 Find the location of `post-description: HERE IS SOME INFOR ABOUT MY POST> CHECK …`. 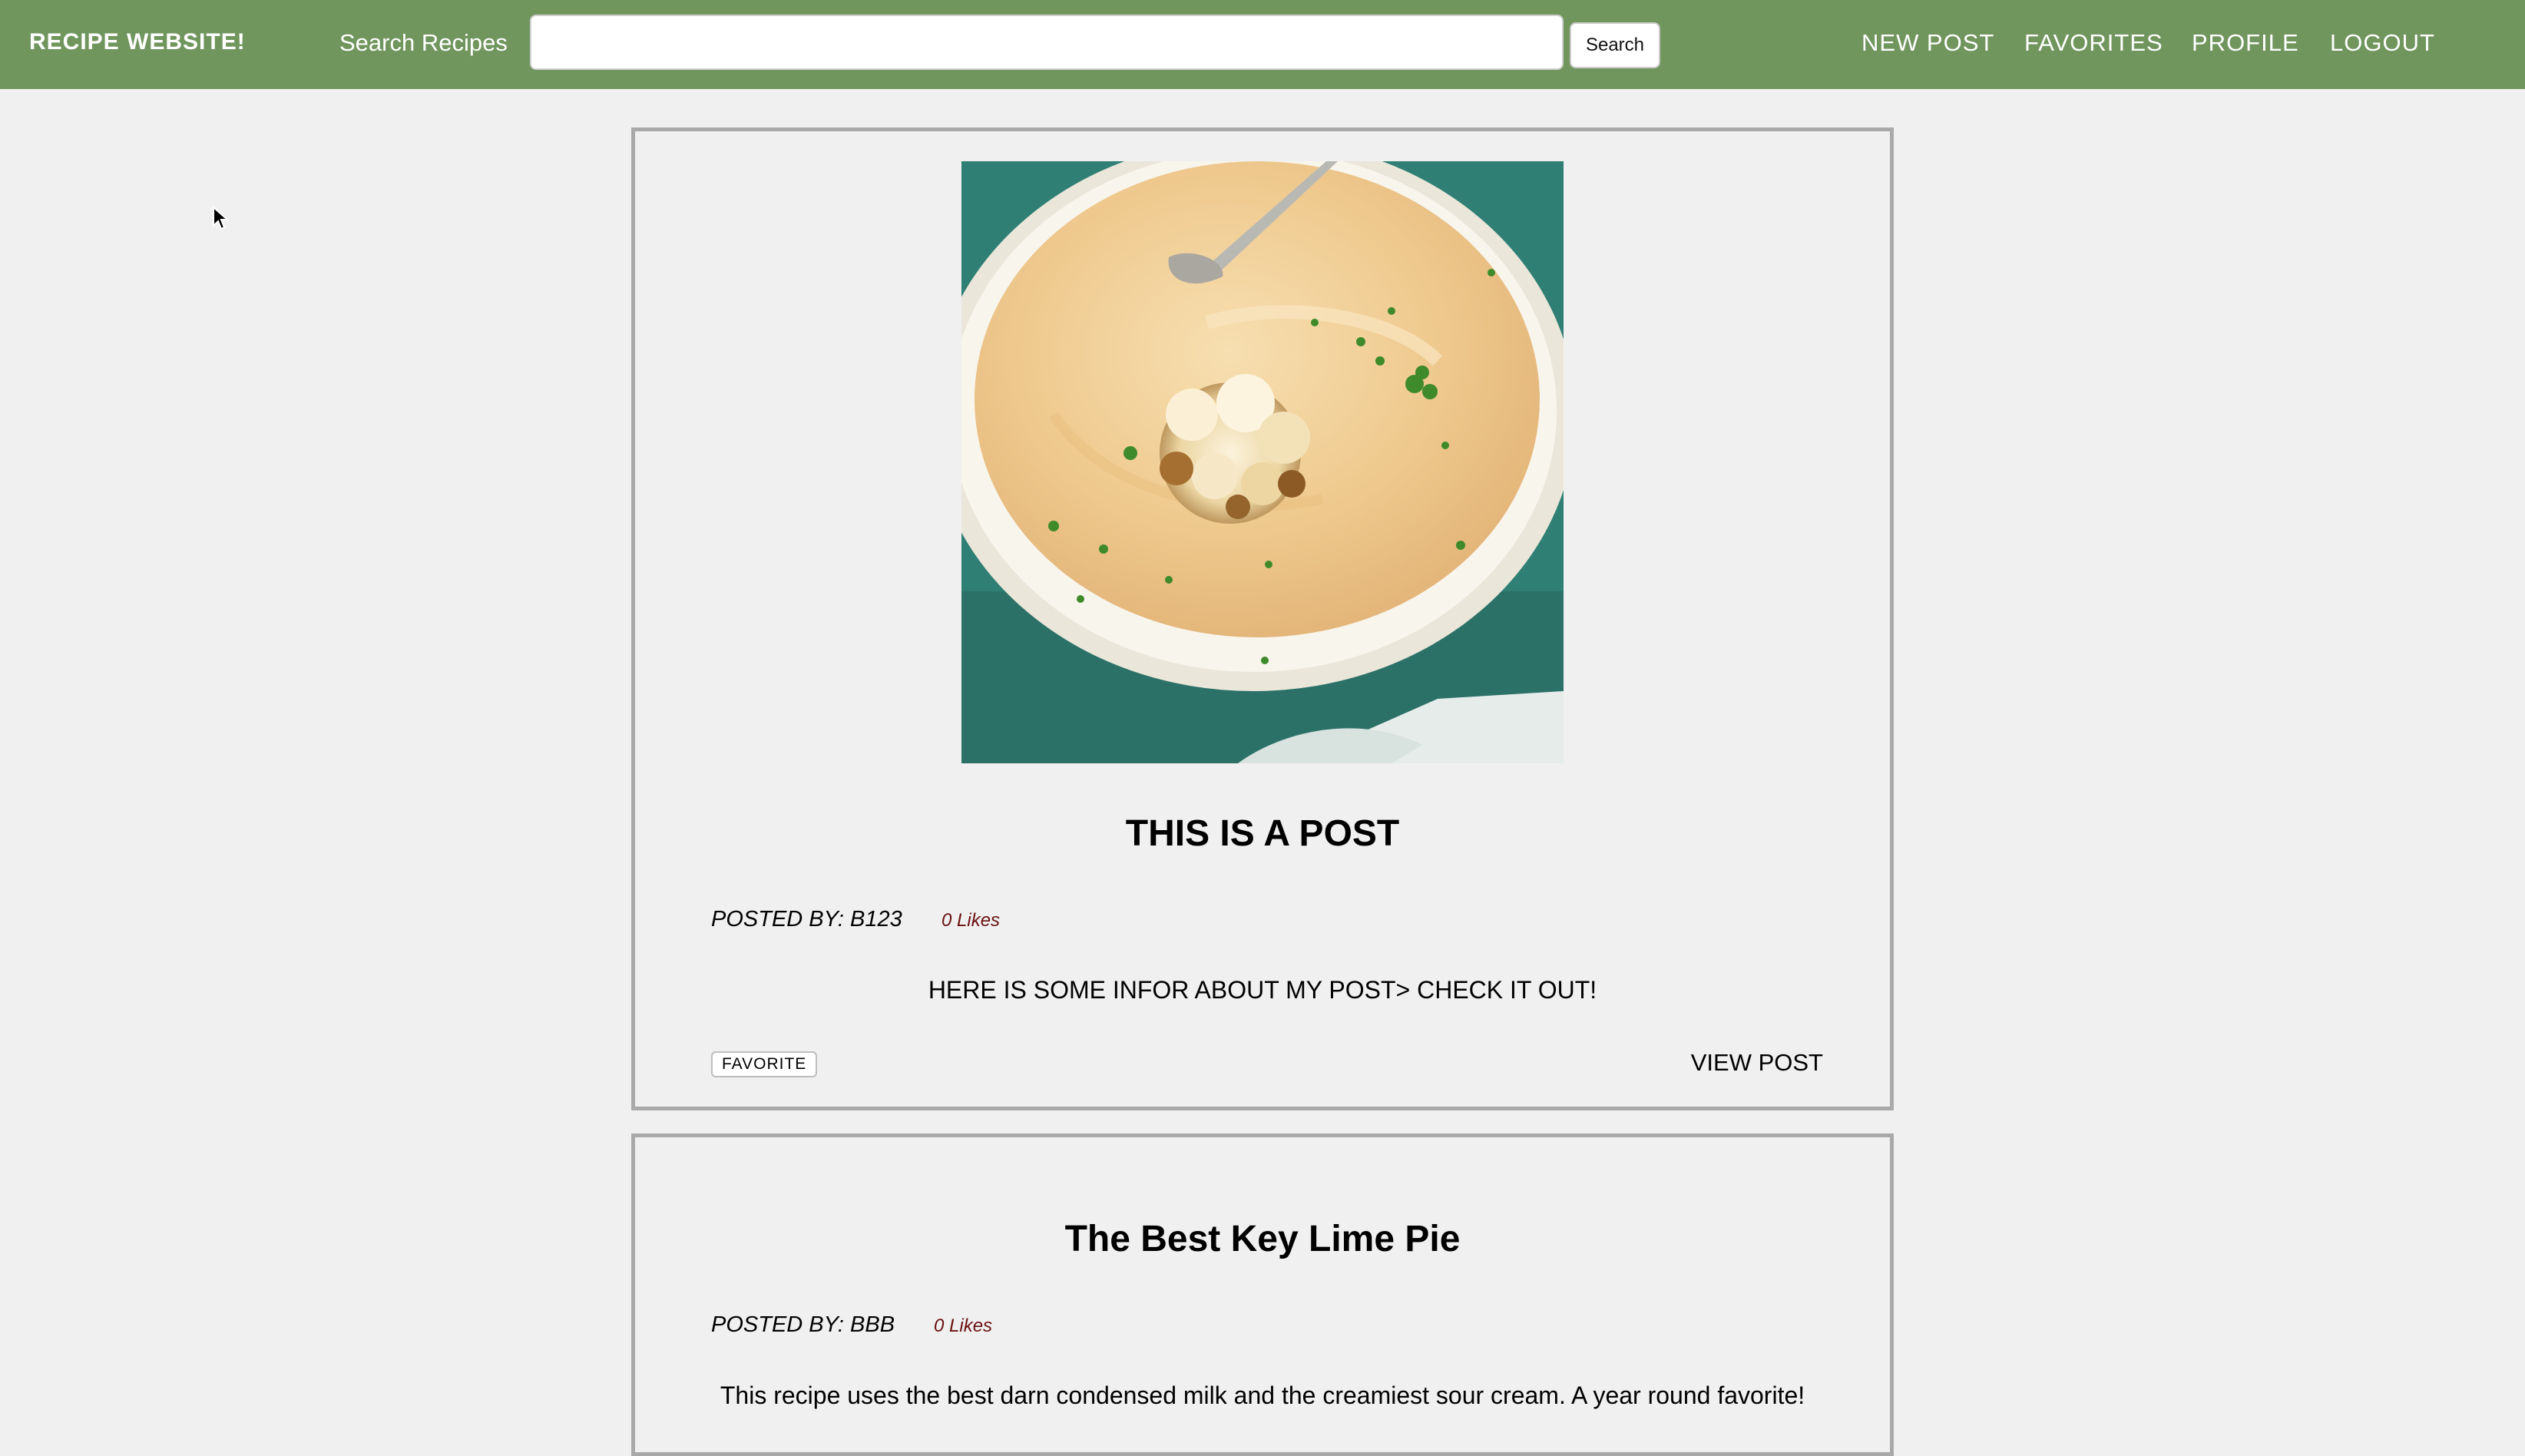

post-description: HERE IS SOME INFOR ABOUT MY POST> CHECK … is located at coordinates (1262, 990).